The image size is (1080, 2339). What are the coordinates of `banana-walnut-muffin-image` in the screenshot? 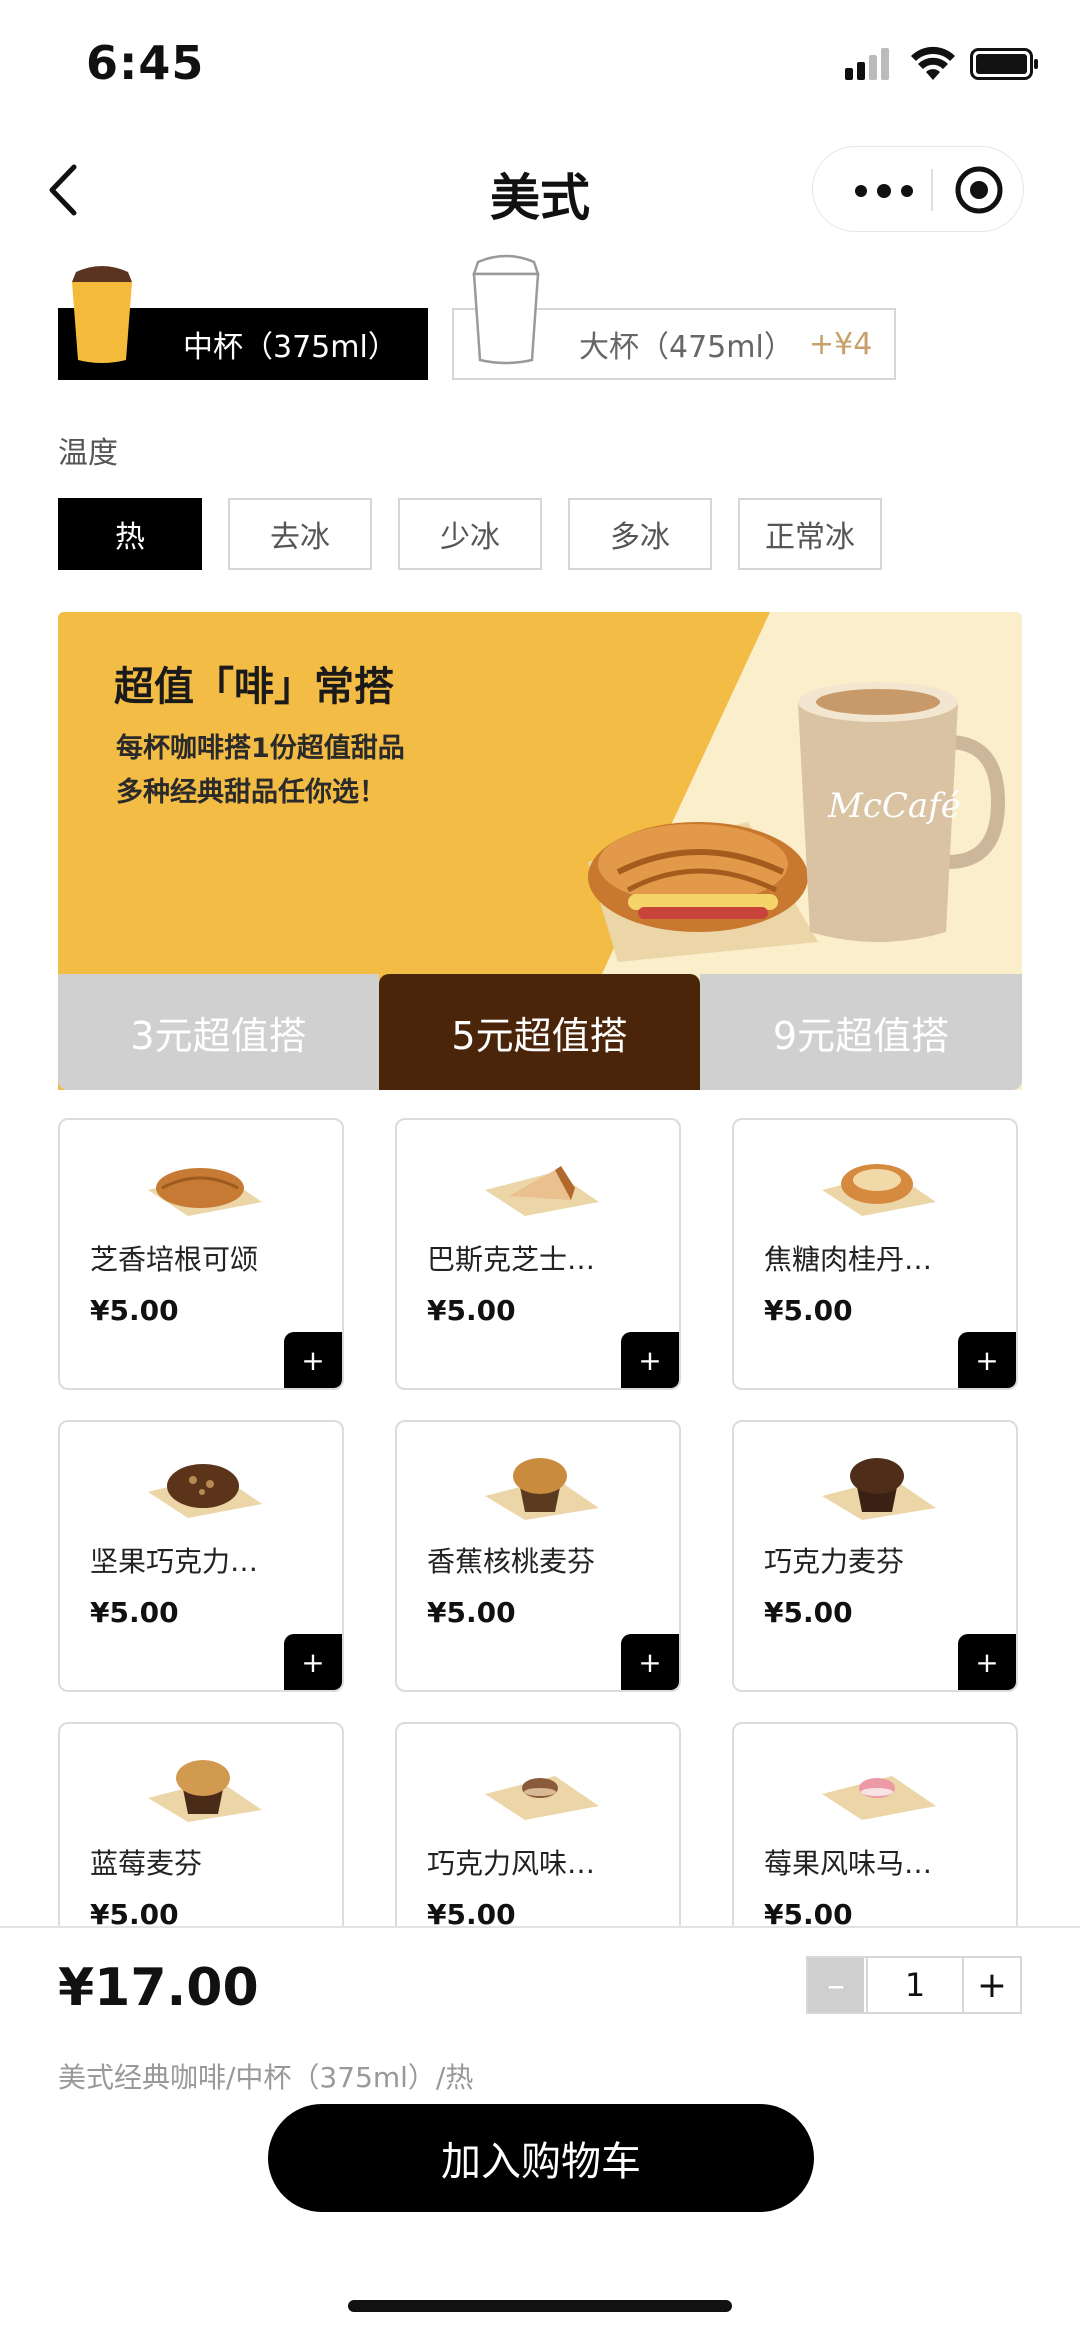 It's located at (542, 1489).